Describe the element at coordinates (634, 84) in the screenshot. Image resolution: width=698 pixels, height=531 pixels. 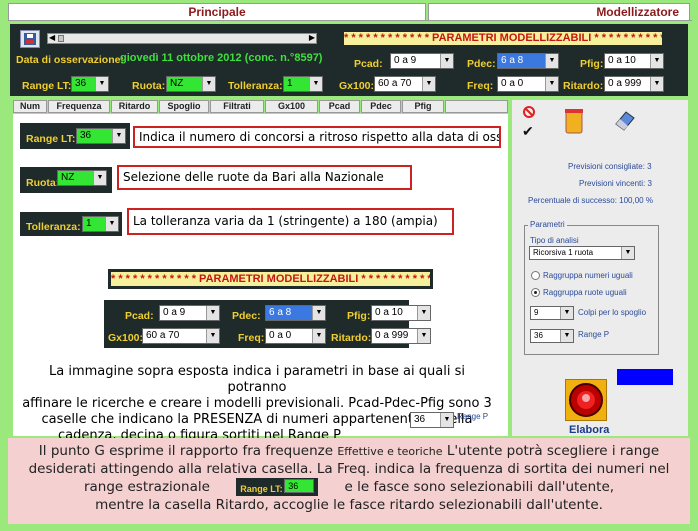
I see `ritardo-select: 0 a 999 ▼` at that location.